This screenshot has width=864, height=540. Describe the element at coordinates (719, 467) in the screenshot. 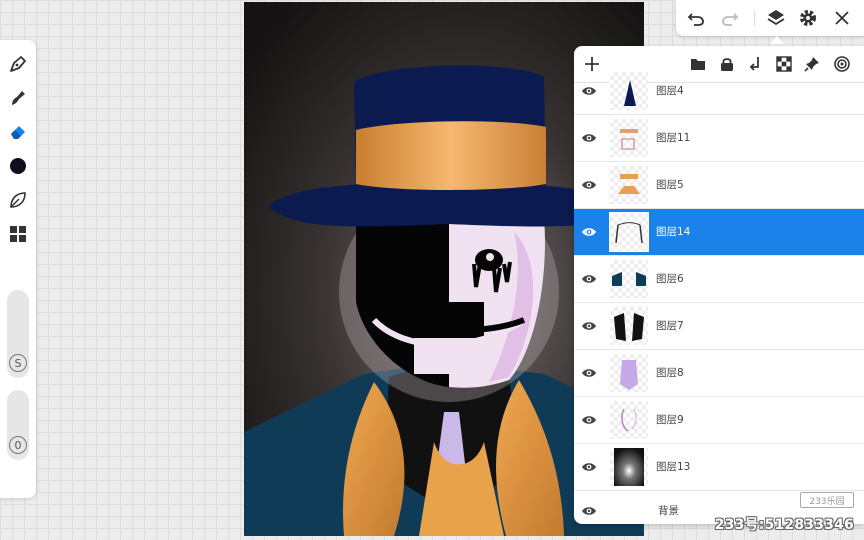

I see `layer-row: 图层13` at that location.